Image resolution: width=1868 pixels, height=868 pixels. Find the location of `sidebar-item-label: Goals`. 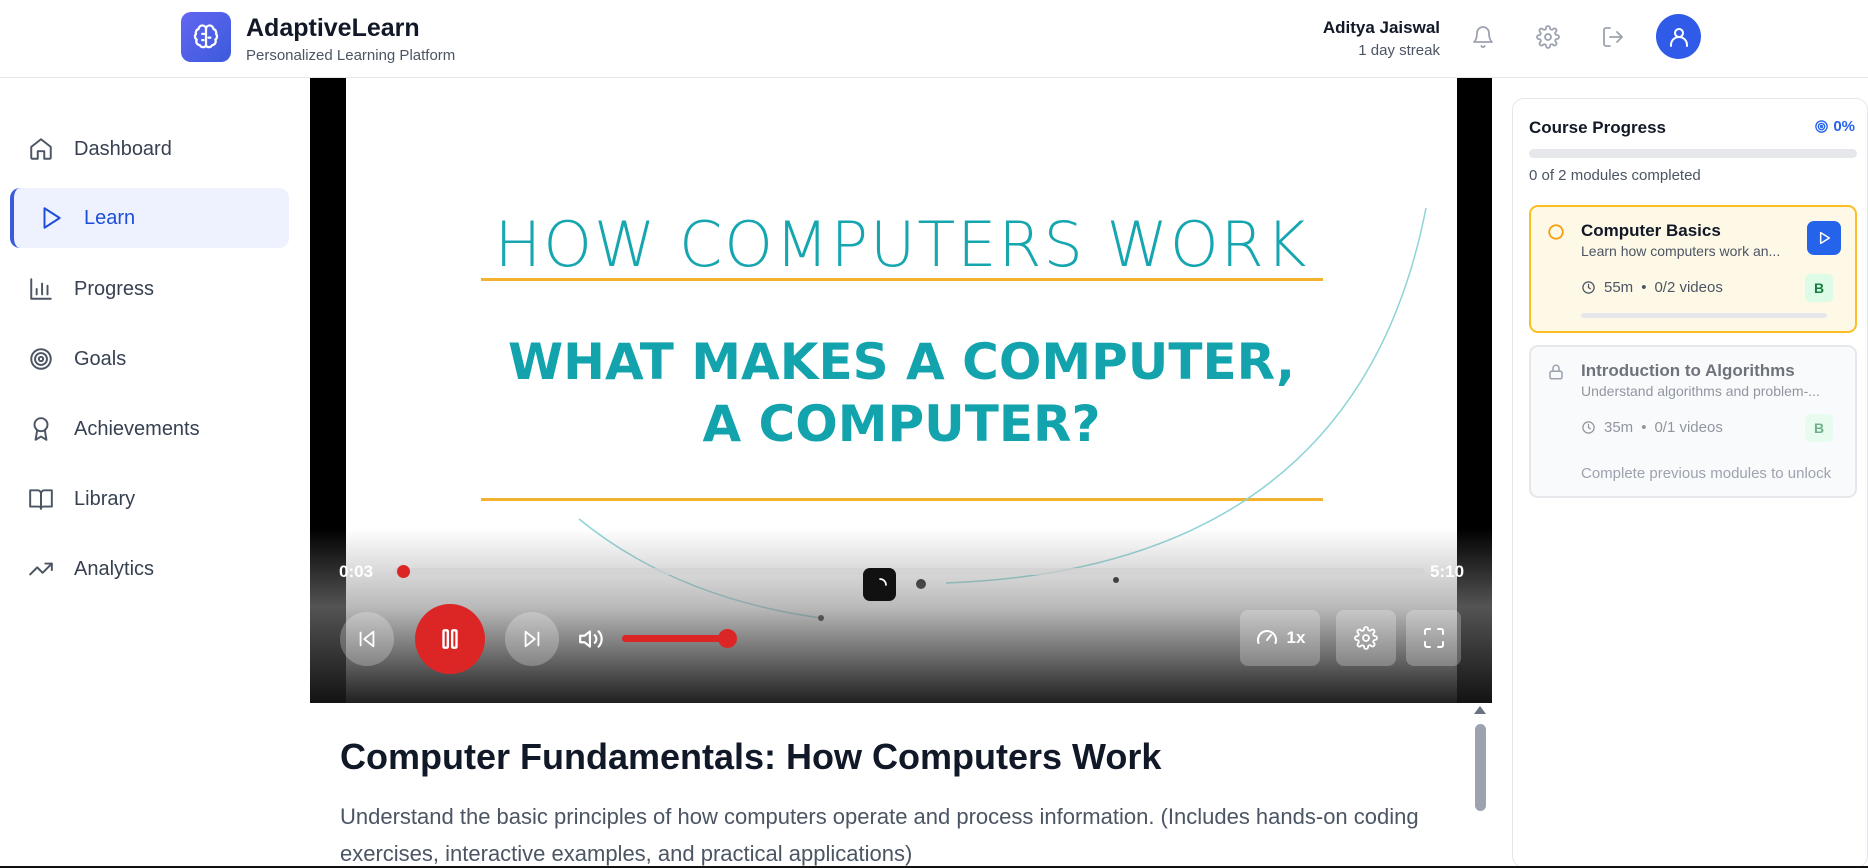

sidebar-item-label: Goals is located at coordinates (100, 358).